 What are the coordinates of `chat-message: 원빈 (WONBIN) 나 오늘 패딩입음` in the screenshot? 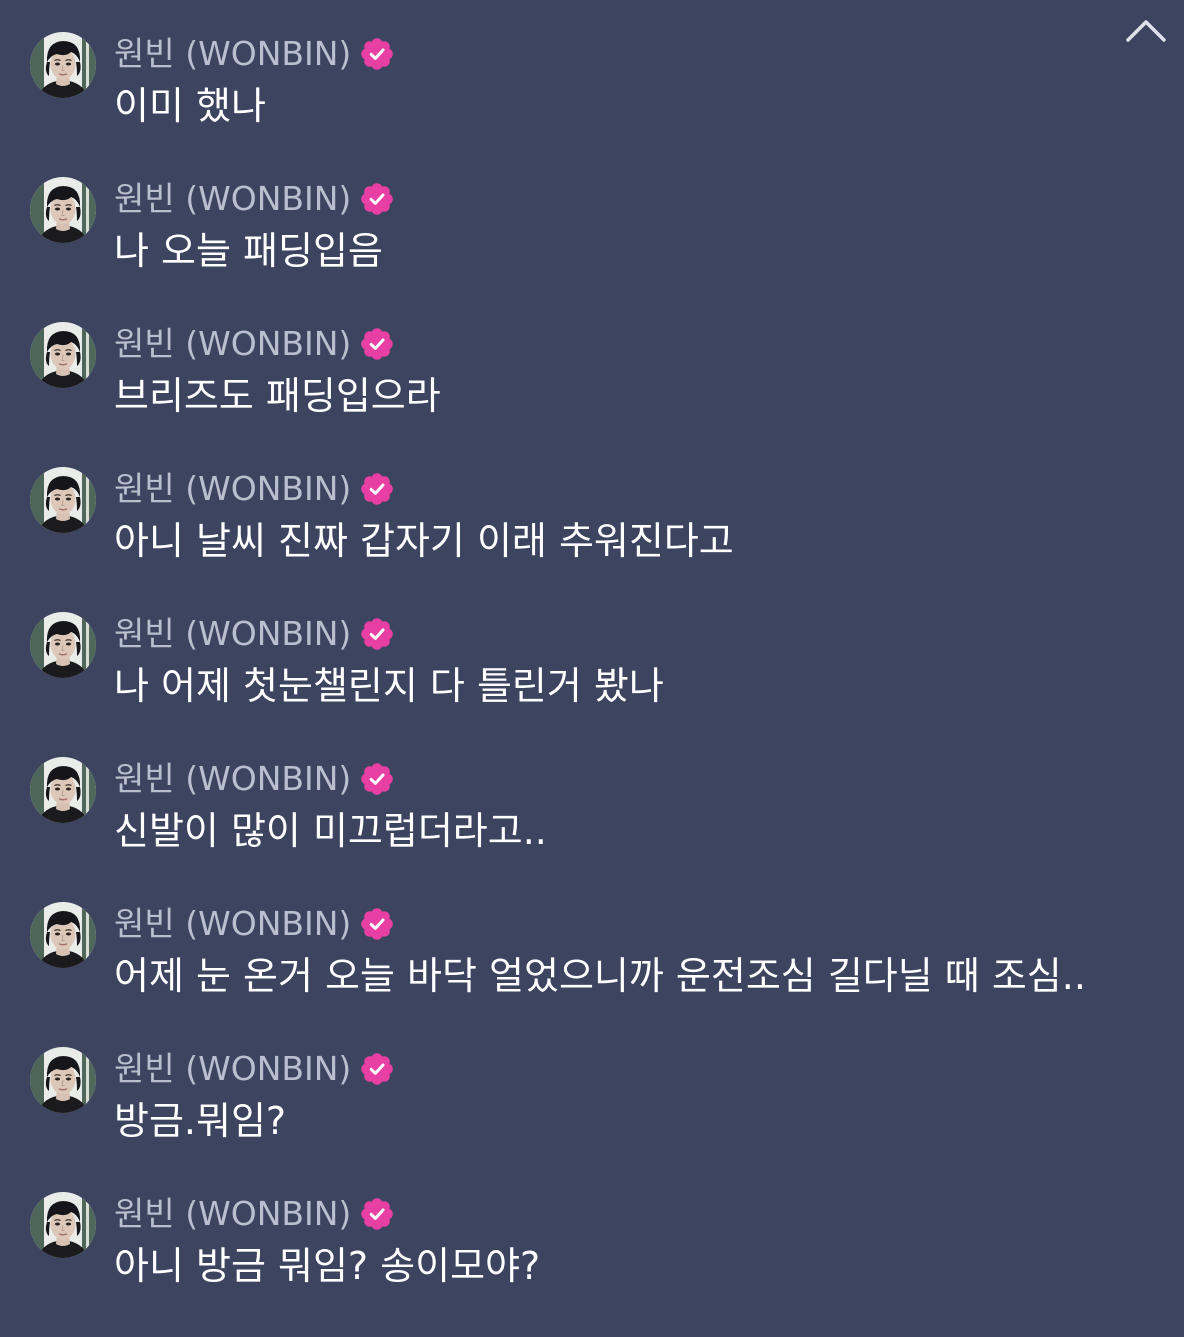 It's located at (592, 249).